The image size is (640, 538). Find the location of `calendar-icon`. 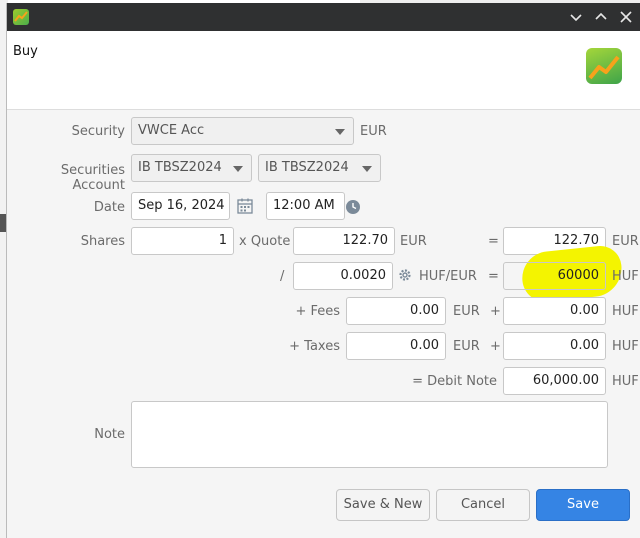

calendar-icon is located at coordinates (245, 208).